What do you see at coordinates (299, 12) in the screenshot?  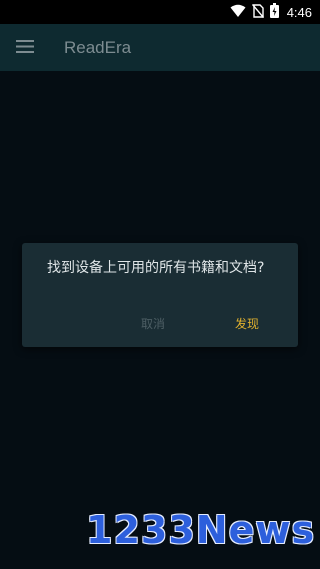 I see `status-time: 4:46` at bounding box center [299, 12].